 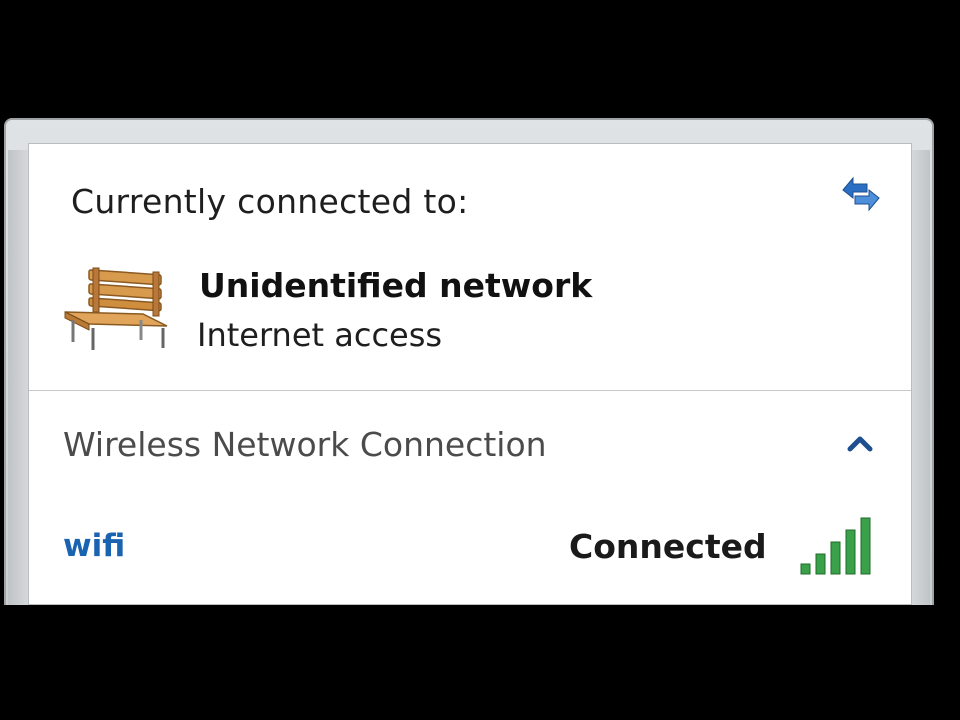 I want to click on section-divider, so click(x=470, y=390).